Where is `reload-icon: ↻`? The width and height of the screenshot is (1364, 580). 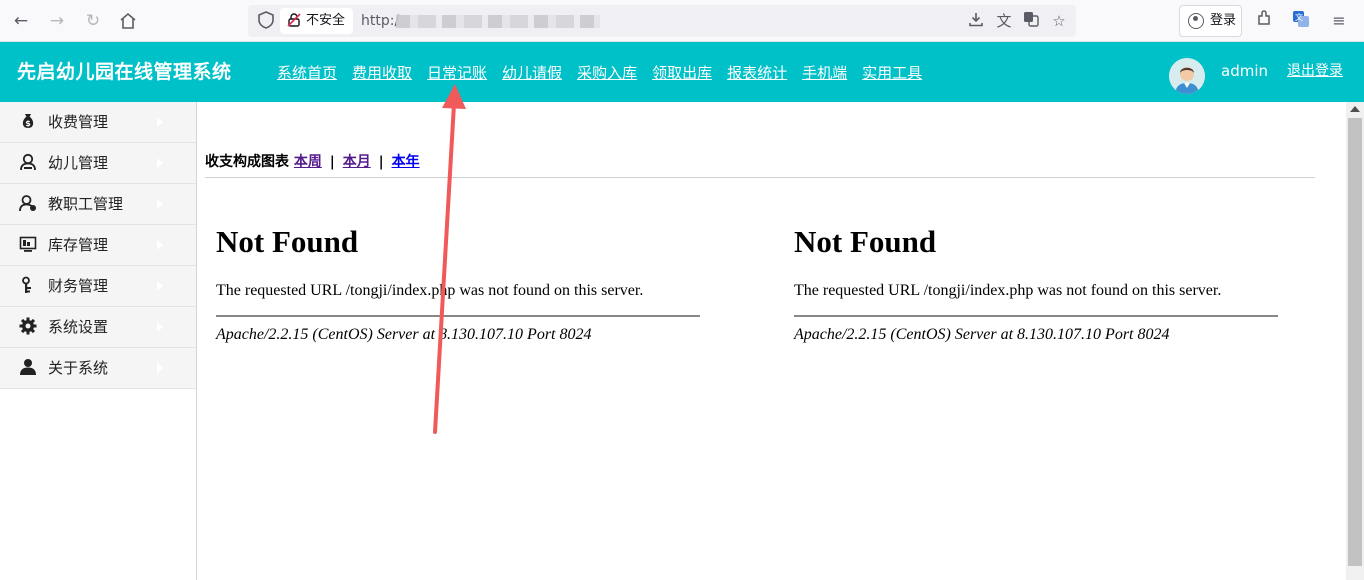
reload-icon: ↻ is located at coordinates (93, 21).